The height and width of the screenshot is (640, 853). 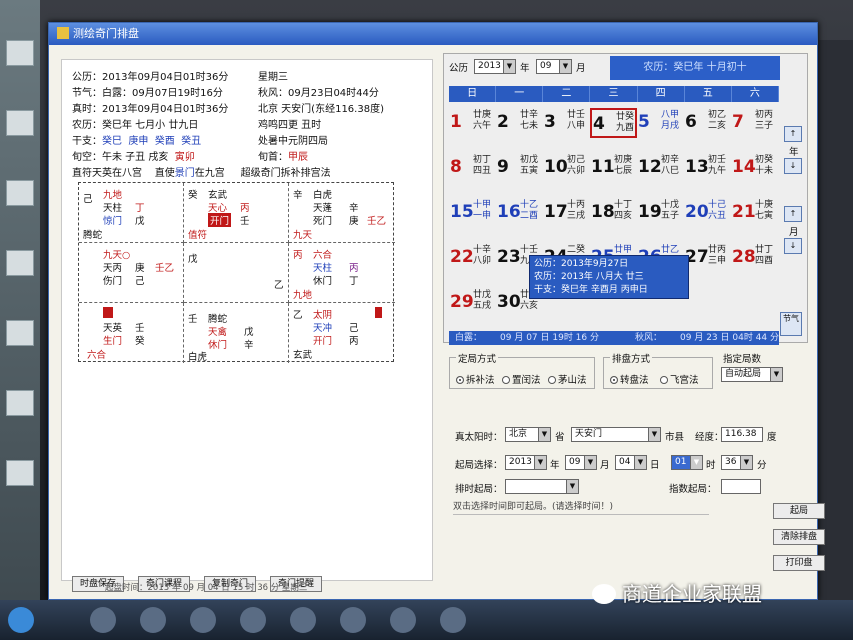 What do you see at coordinates (433, 34) in the screenshot?
I see `title-bar: 测绘奇门排盘` at bounding box center [433, 34].